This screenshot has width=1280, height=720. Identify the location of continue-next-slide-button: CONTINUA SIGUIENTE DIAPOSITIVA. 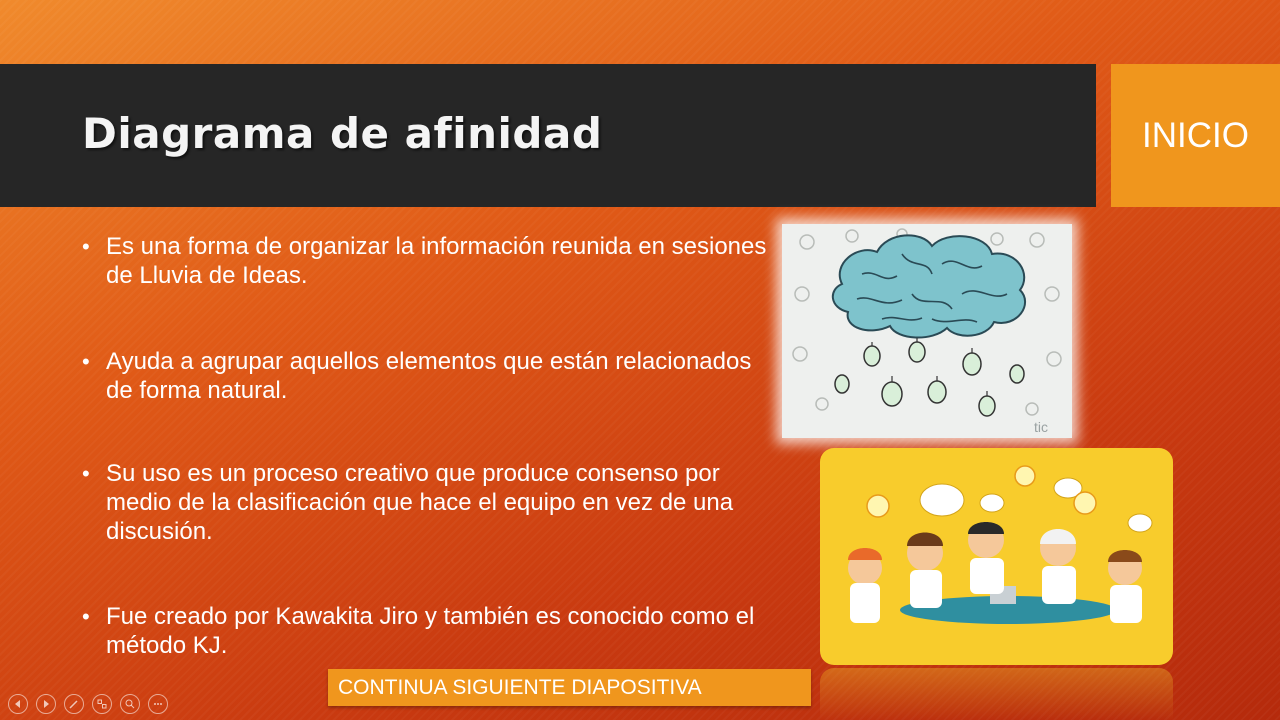
(569, 687).